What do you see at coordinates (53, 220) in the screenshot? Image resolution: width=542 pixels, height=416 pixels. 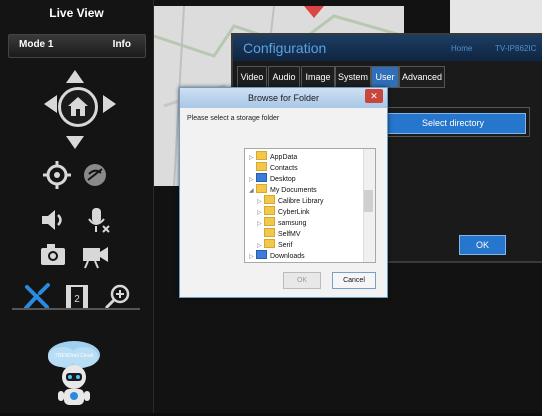 I see `volume-icon` at bounding box center [53, 220].